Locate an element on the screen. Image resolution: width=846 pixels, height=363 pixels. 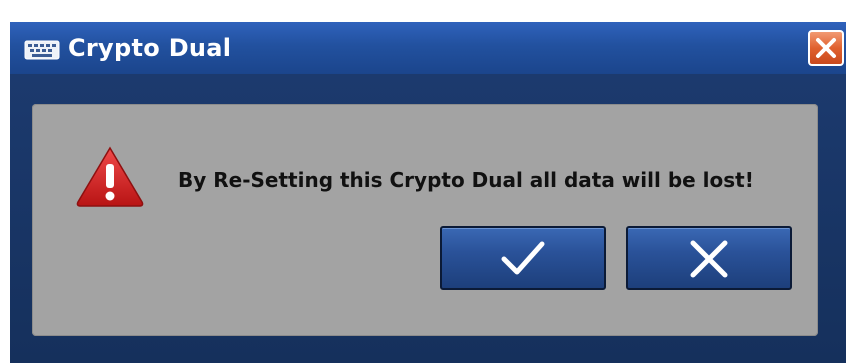
close-button is located at coordinates (826, 48).